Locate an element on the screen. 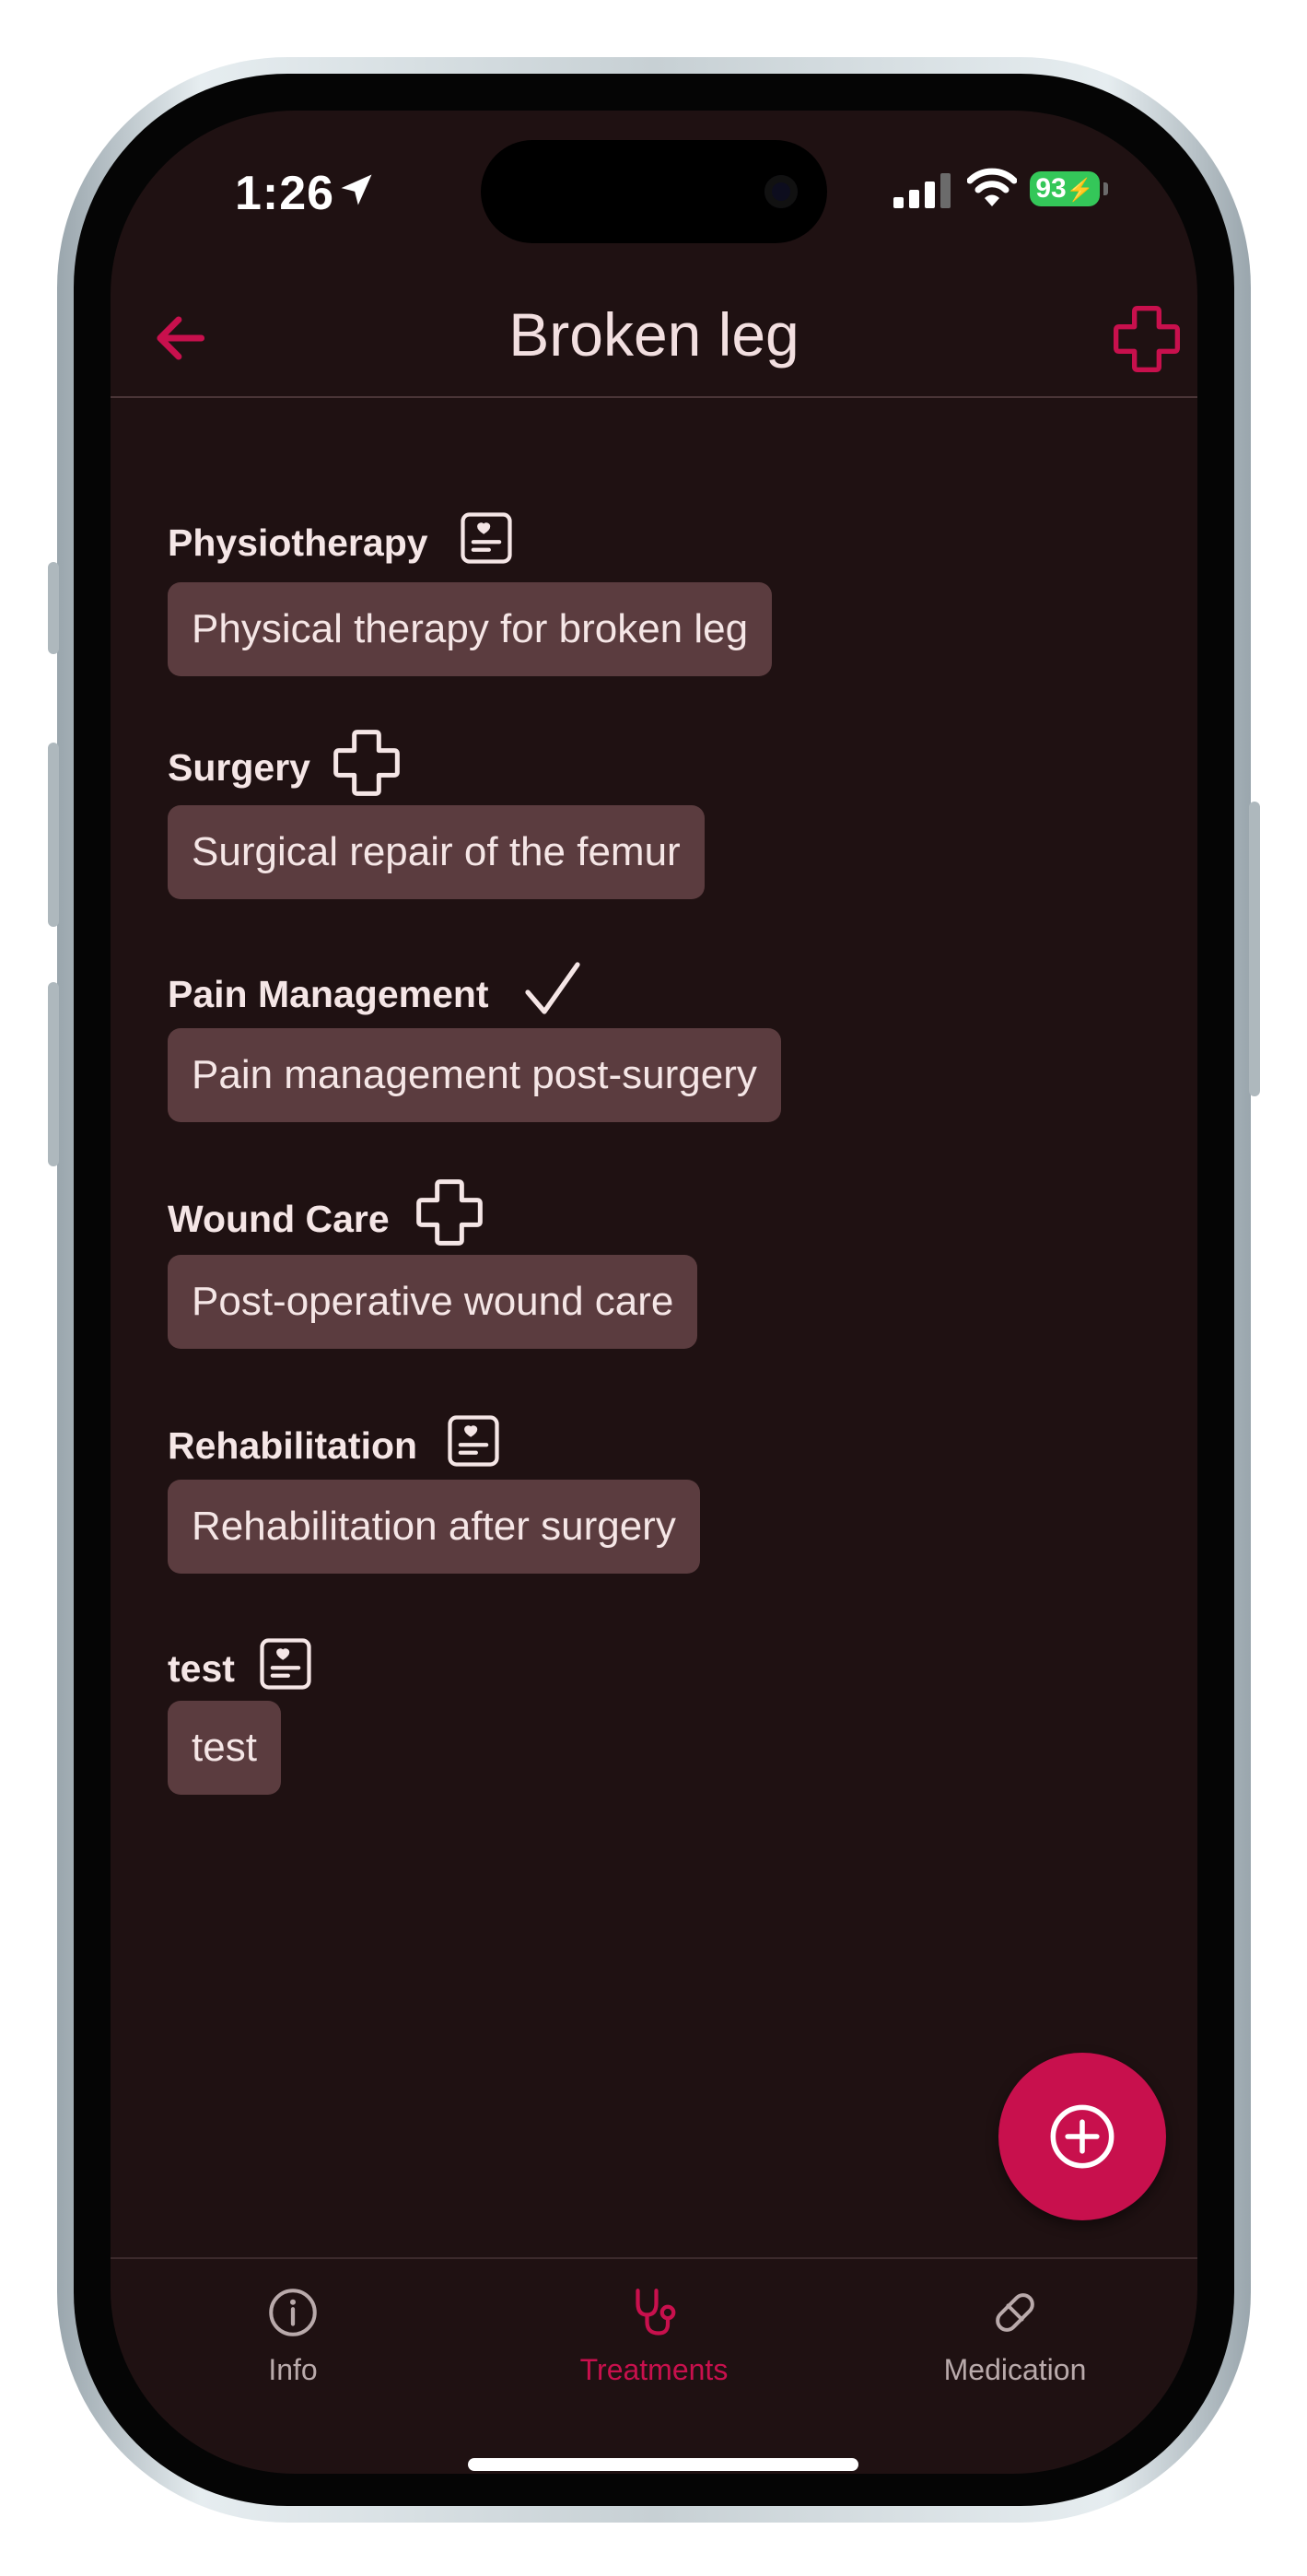 This screenshot has height=2576, width=1307. treatment-description: Rehabilitation after surgery is located at coordinates (434, 1527).